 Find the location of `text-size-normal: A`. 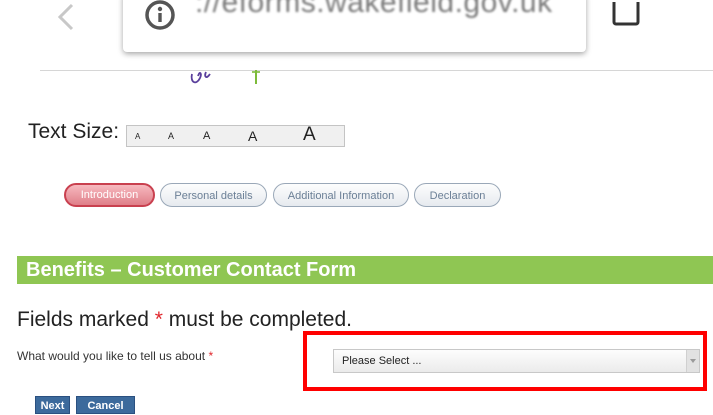

text-size-normal: A is located at coordinates (206, 136).